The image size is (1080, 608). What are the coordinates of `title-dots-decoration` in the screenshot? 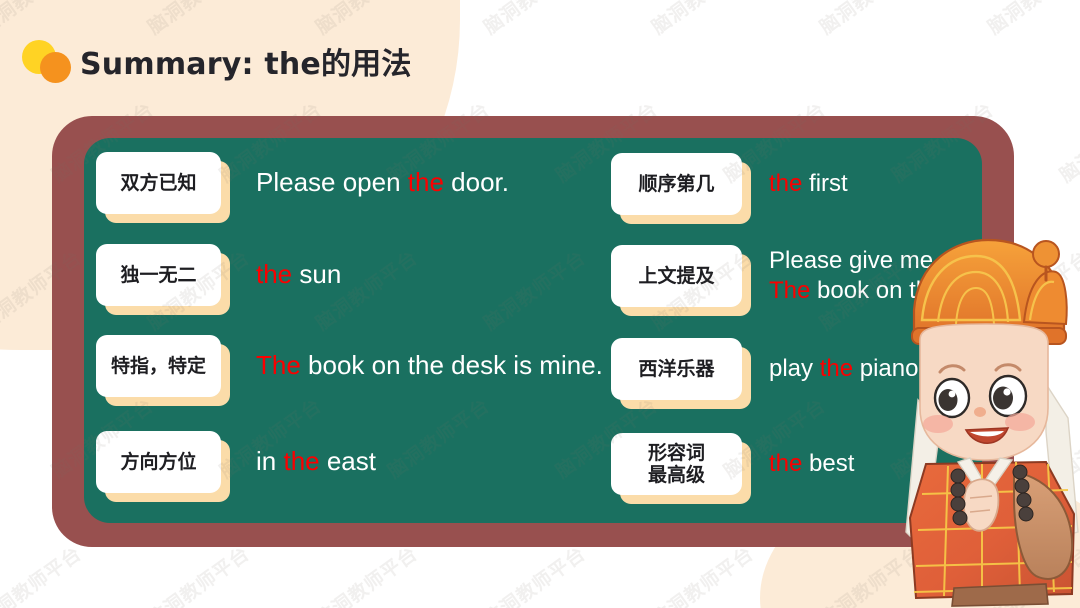 It's located at (49, 61).